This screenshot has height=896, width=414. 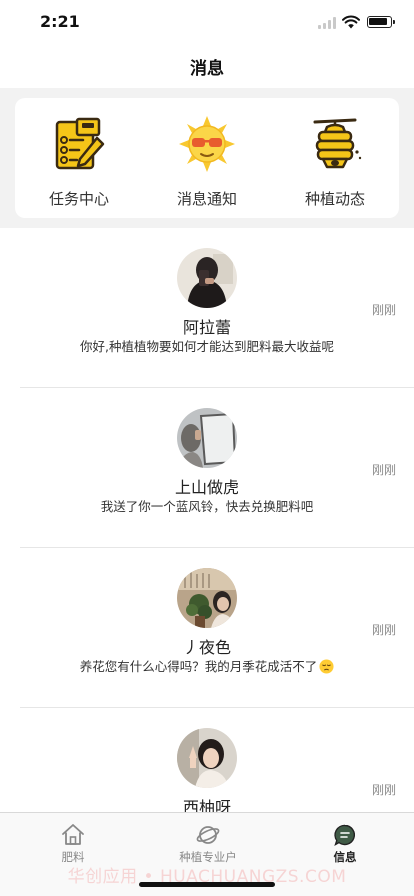 What do you see at coordinates (73, 834) in the screenshot?
I see `house-icon` at bounding box center [73, 834].